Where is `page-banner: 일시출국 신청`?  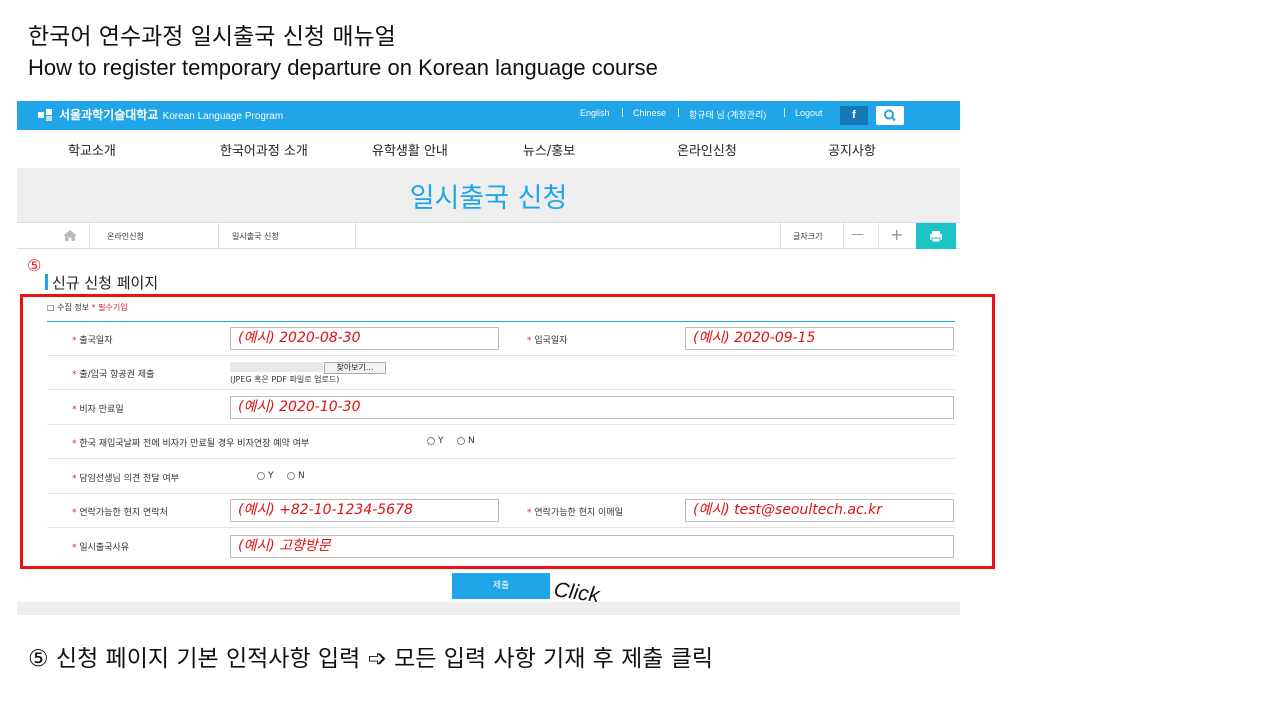
page-banner: 일시출국 신청 is located at coordinates (488, 195).